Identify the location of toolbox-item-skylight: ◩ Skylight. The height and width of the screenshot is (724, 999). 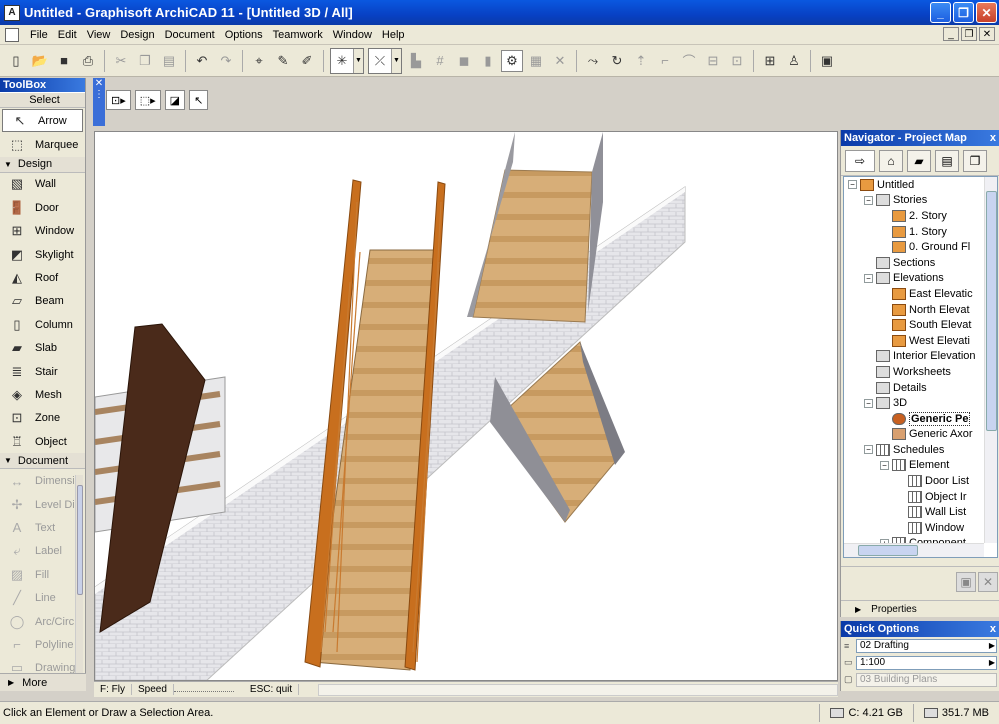
(42, 254).